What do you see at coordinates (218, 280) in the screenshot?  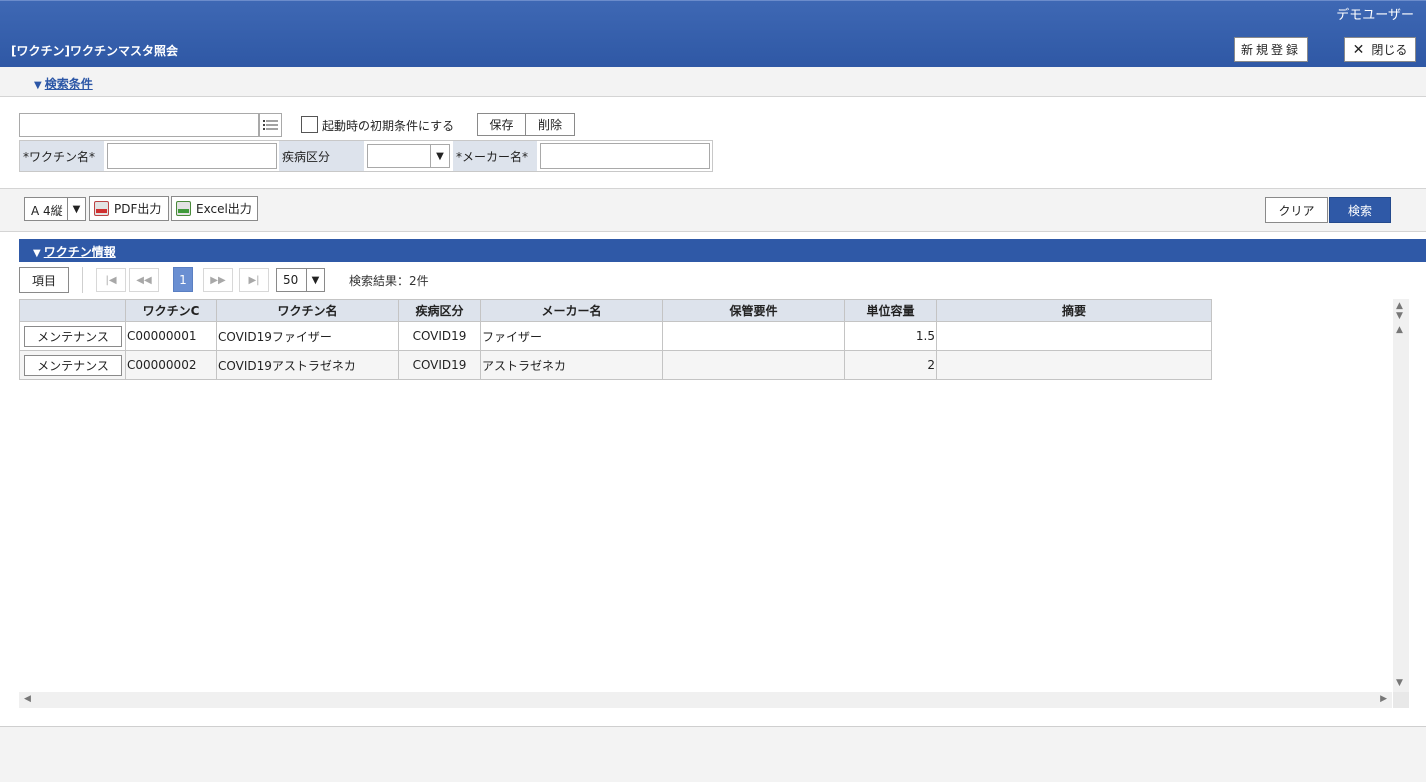 I see `next-page-icon: ▶▶` at bounding box center [218, 280].